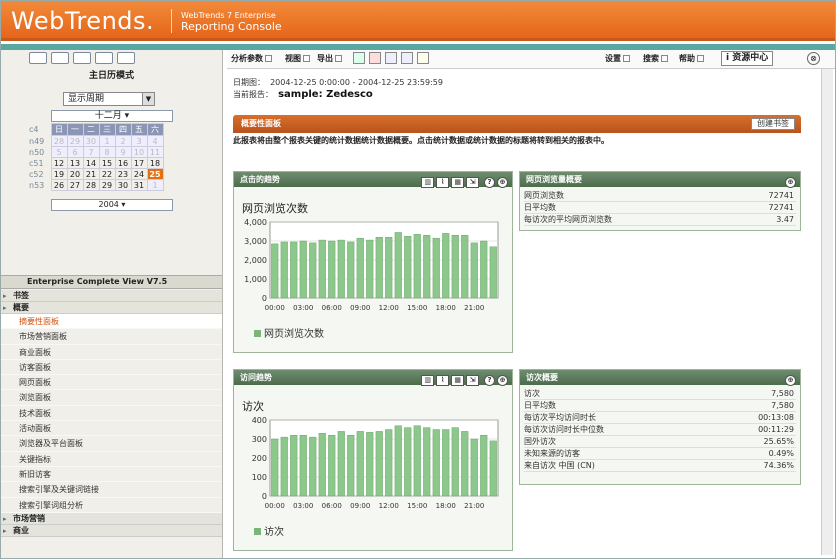 This screenshot has height=559, width=836. Describe the element at coordinates (148, 99) in the screenshot. I see `chevron-down-icon: ▼` at that location.